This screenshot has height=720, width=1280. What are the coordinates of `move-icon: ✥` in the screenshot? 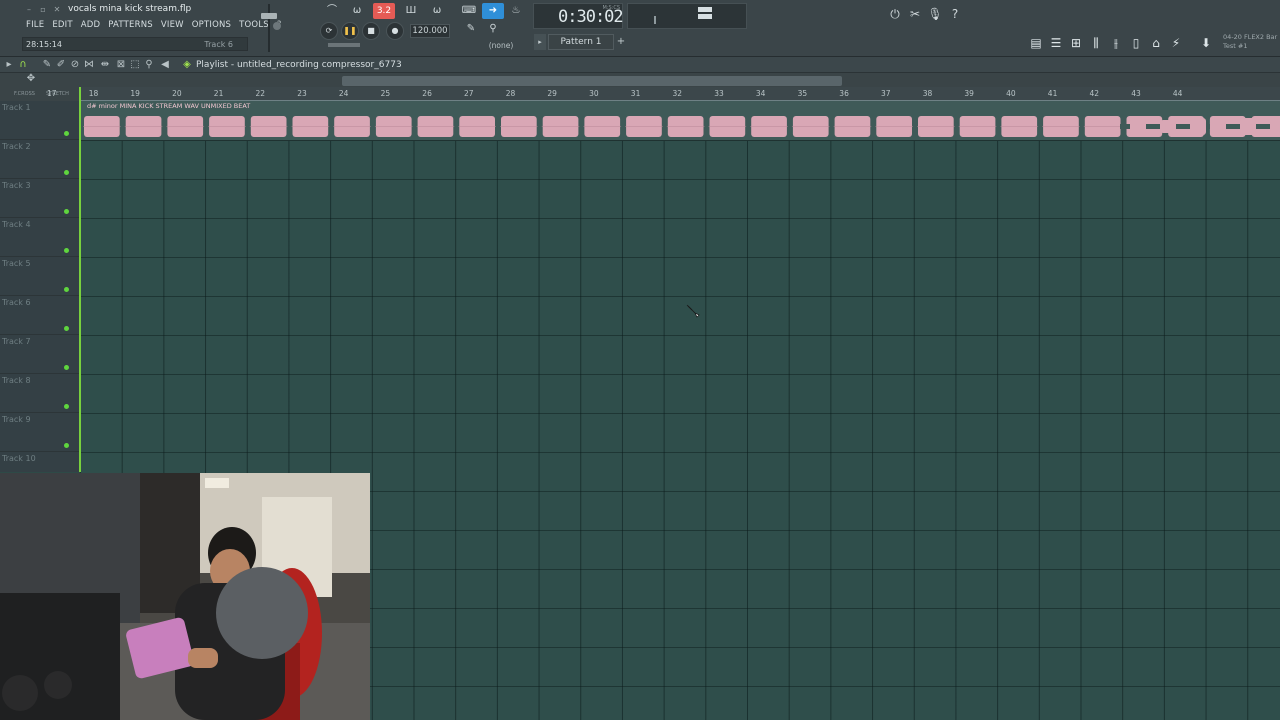 It's located at (31, 79).